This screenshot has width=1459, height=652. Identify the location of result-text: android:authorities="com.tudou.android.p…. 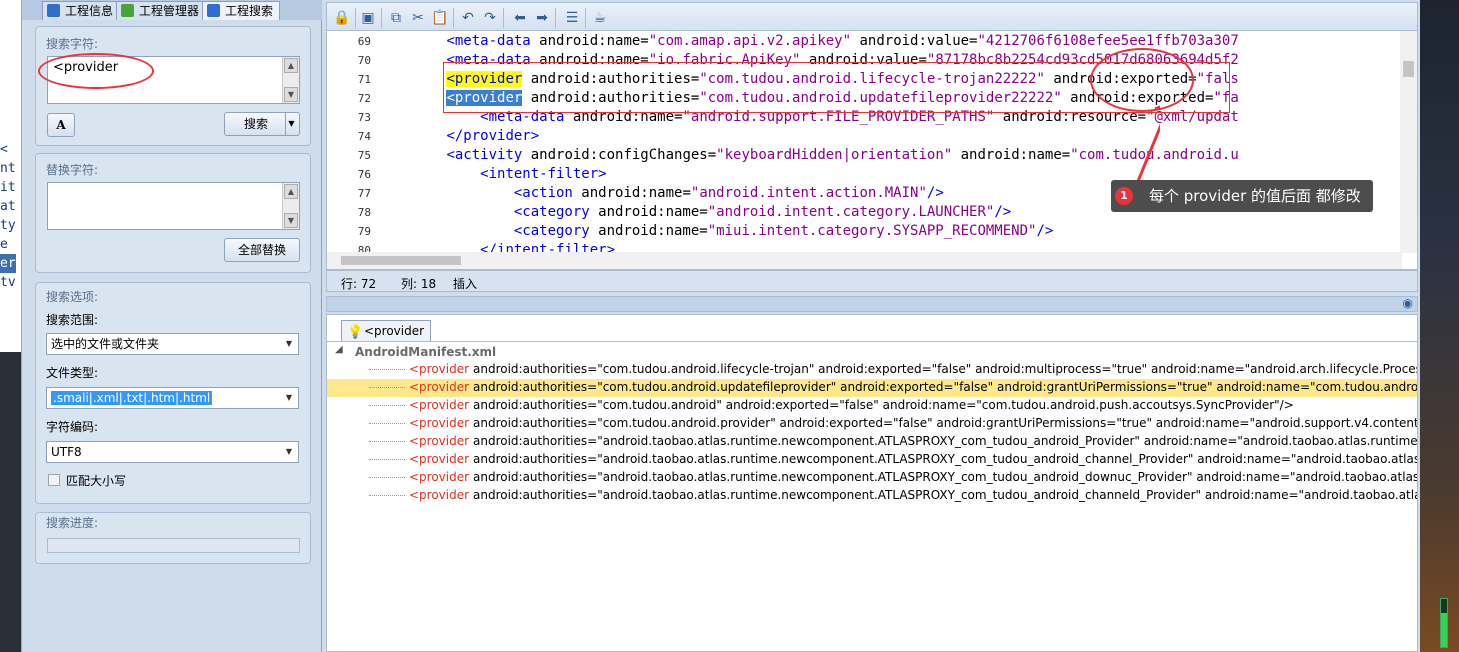
(945, 423).